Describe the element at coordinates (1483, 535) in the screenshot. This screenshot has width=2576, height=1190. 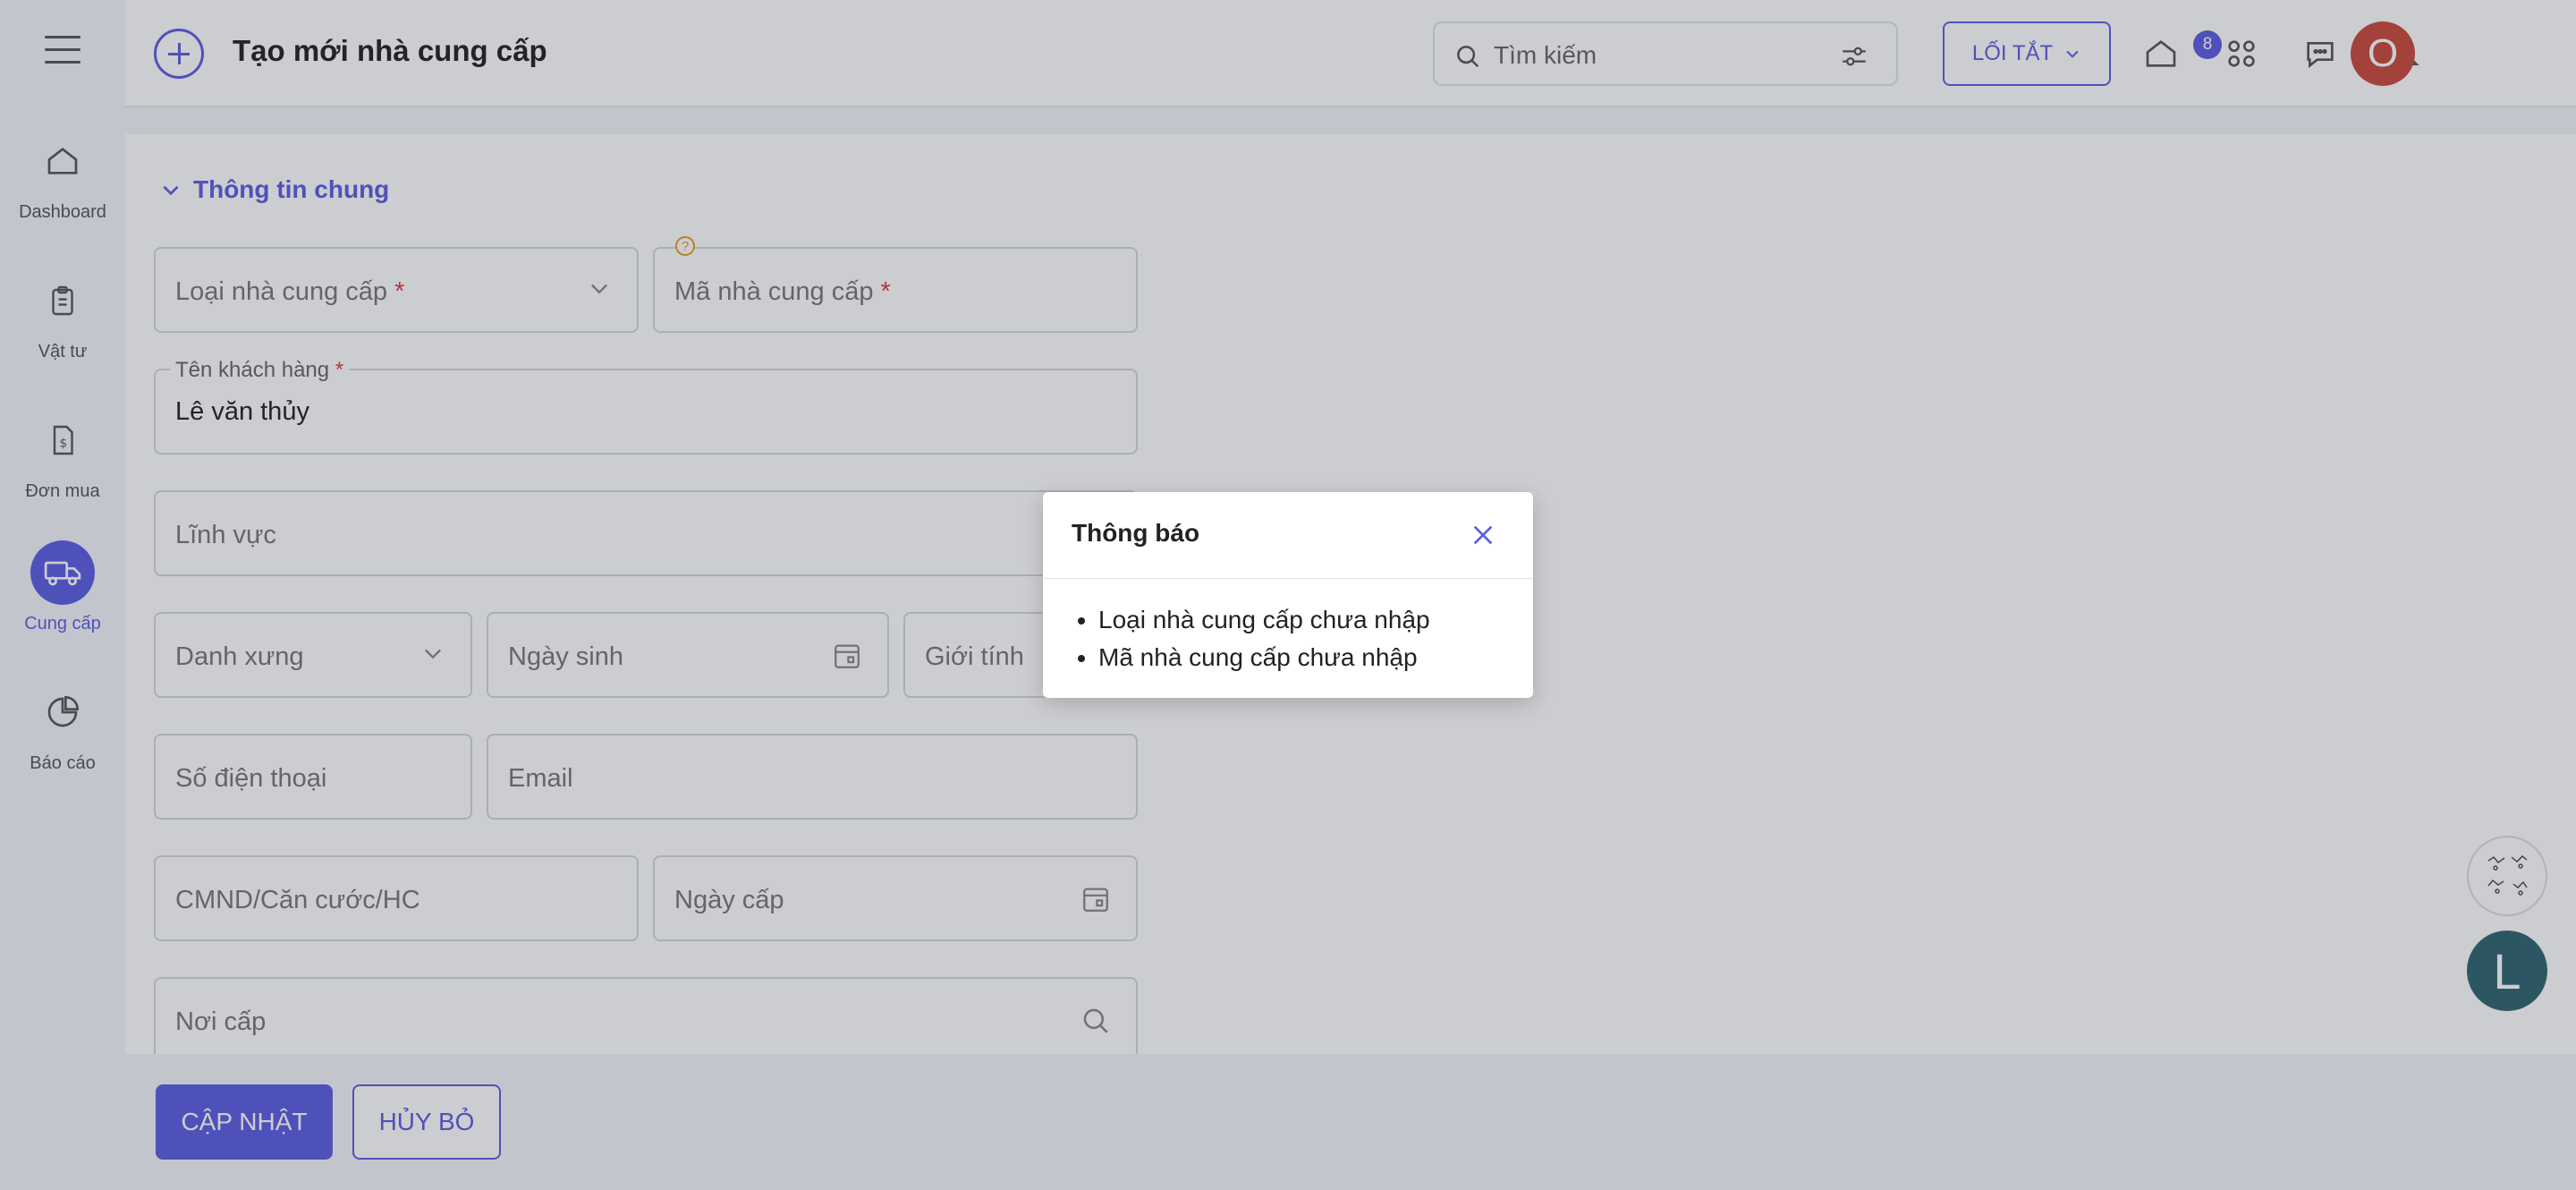
I see `close-icon` at that location.